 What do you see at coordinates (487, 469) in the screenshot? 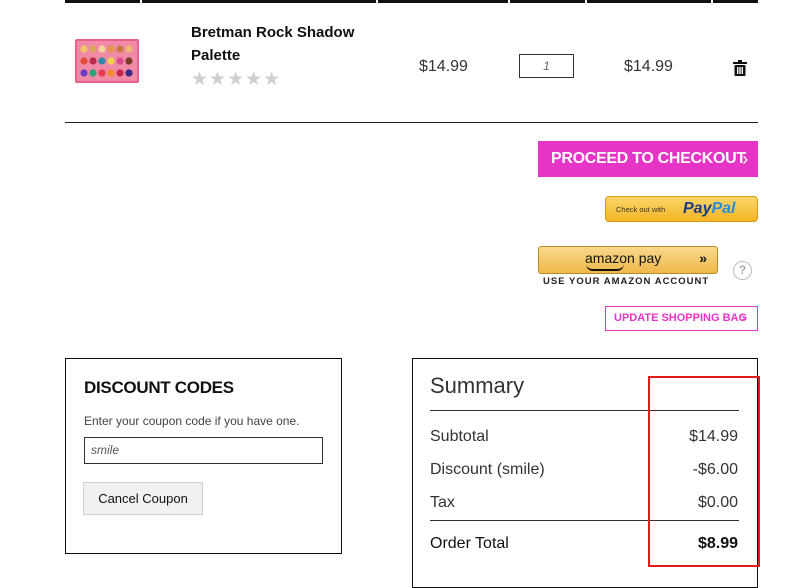
I see `discount-label: Discount (smile)` at bounding box center [487, 469].